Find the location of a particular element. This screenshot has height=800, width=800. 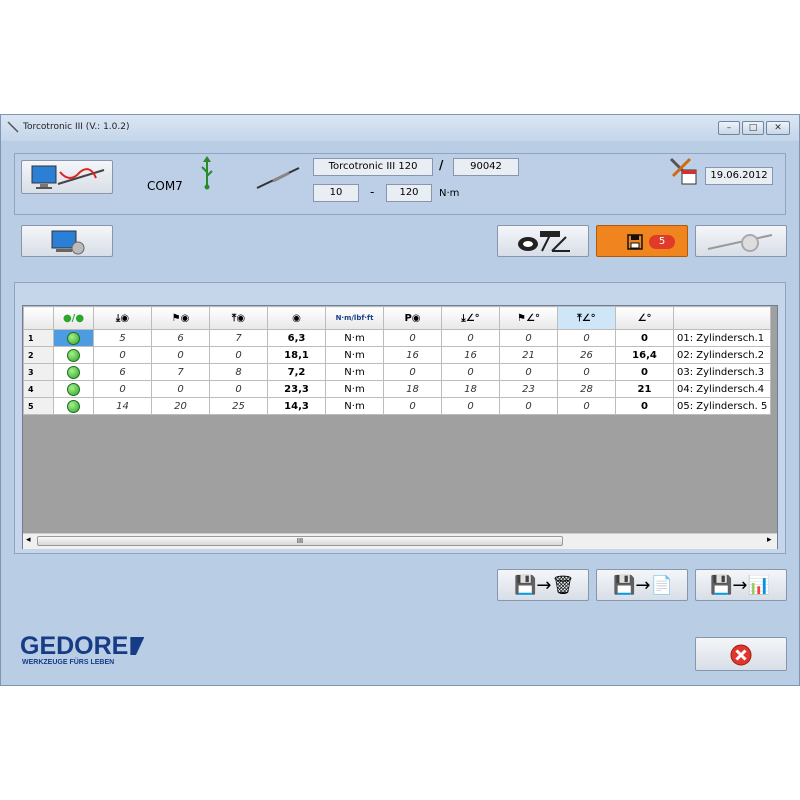

table-row: 2 0 0 0 18,1 N·m 16 16 21 26 16,4 02: Zylindersch.2 is located at coordinates (397, 355).